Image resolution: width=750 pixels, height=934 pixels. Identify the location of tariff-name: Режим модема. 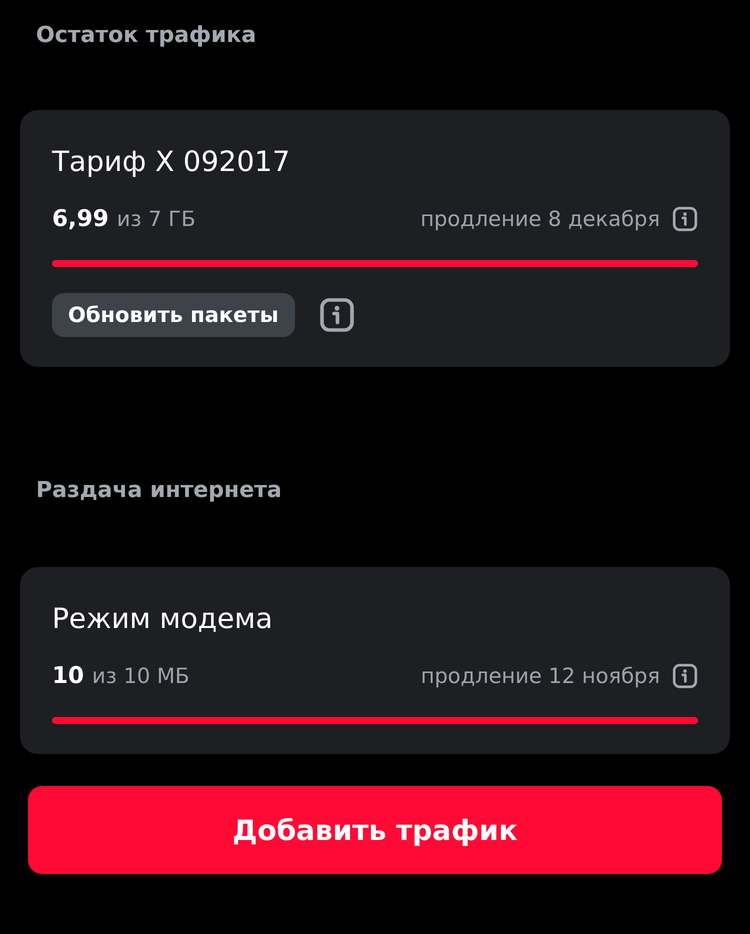
(163, 619).